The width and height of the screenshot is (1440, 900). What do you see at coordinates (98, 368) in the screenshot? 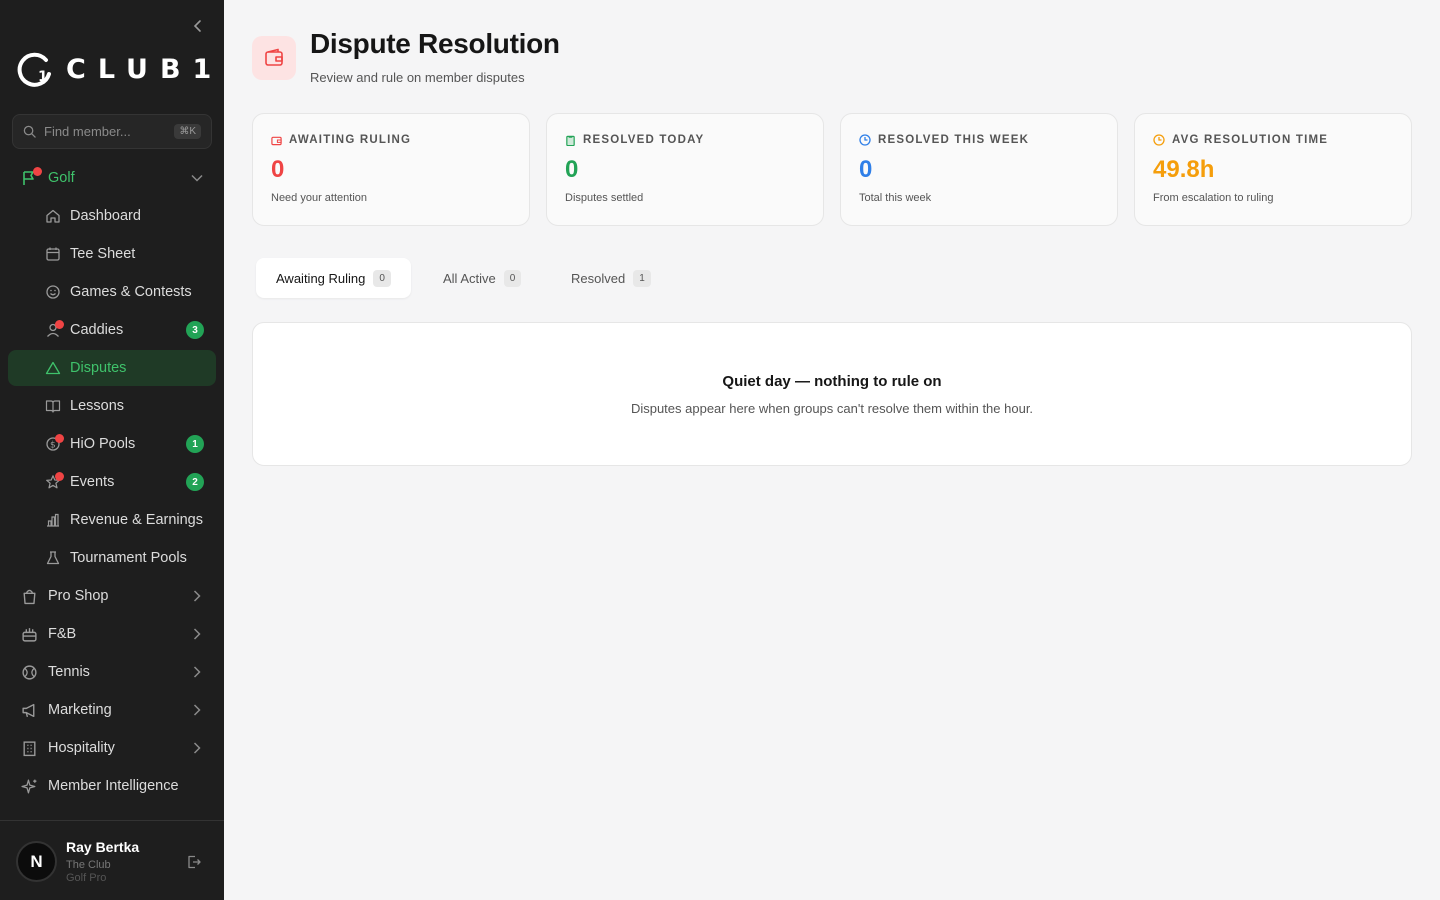
I see `nav-label: Disputes` at bounding box center [98, 368].